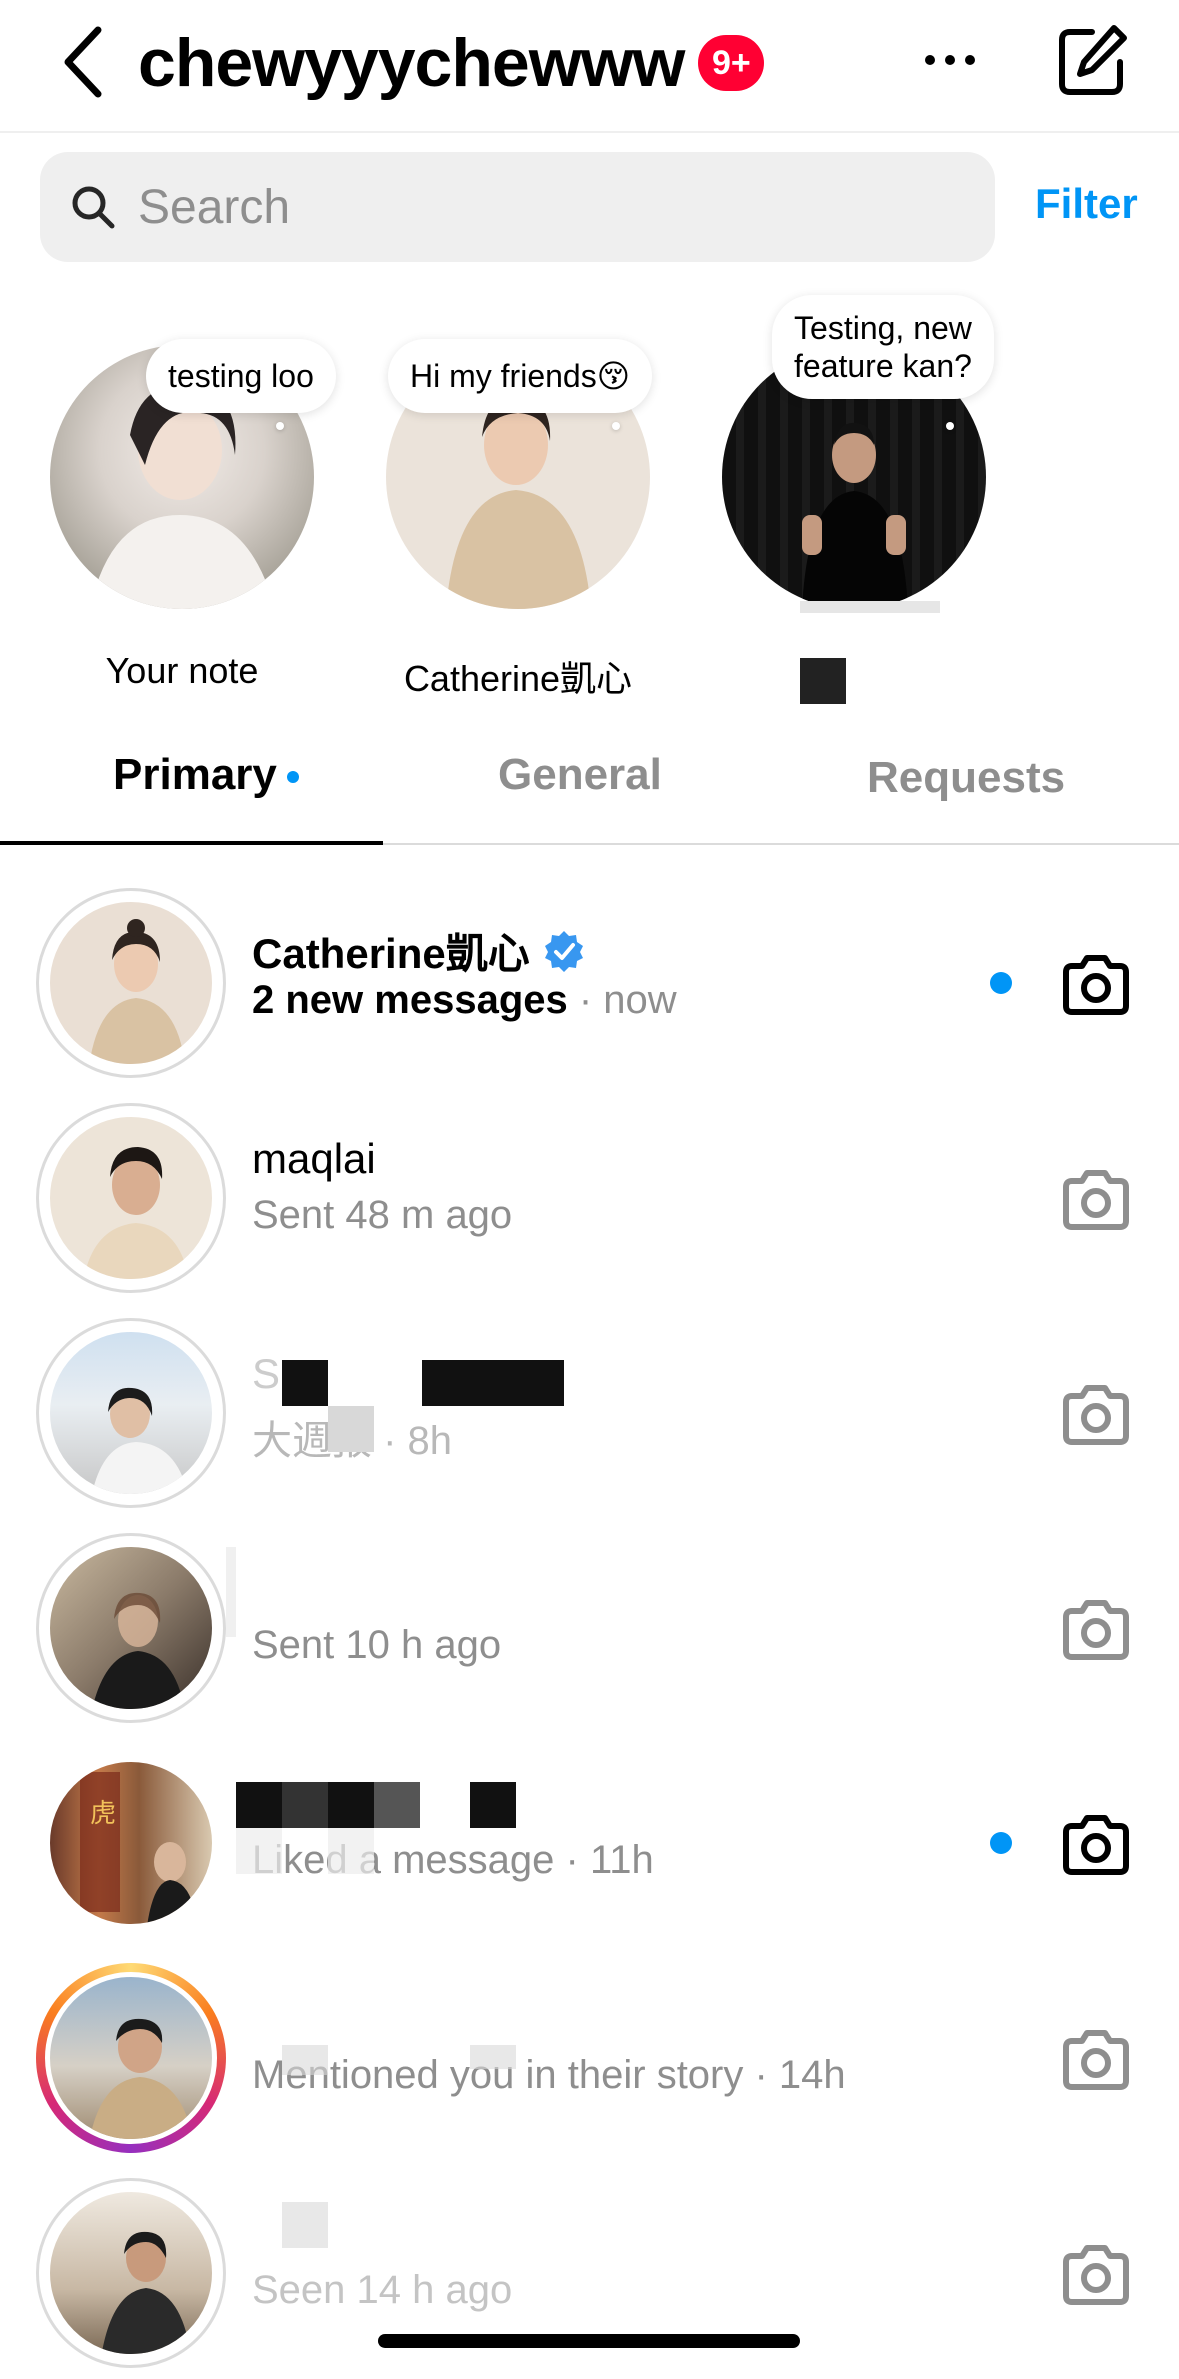 This screenshot has width=1179, height=2379. I want to click on thread-row: 虎 Liked a message · 11h, so click(589, 1839).